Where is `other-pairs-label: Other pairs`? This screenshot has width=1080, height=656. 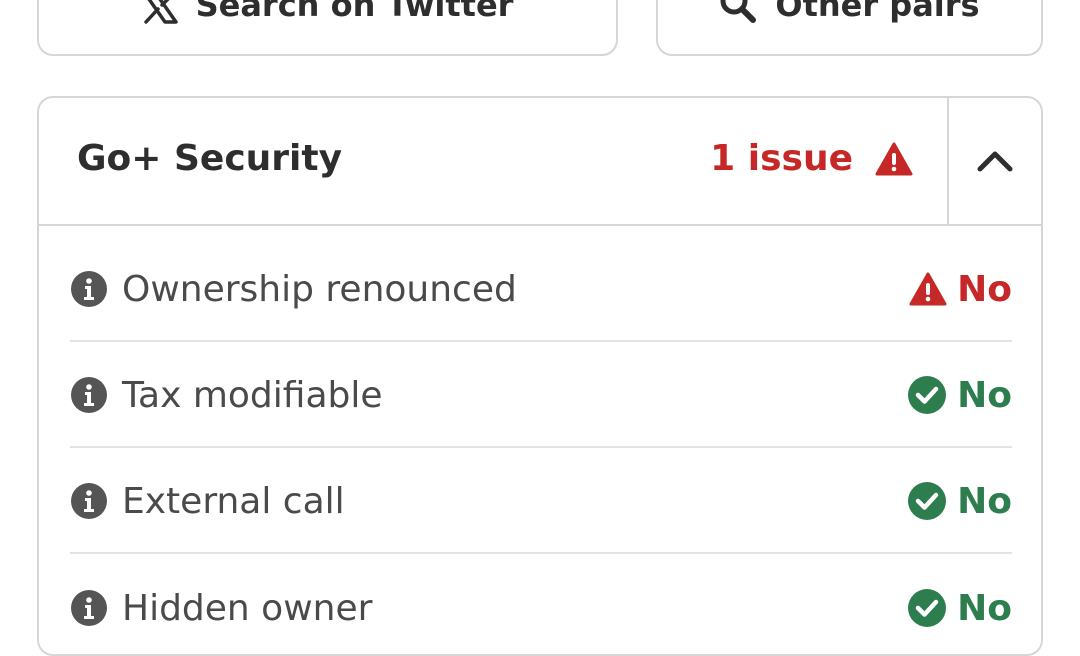
other-pairs-label: Other pairs is located at coordinates (877, 12).